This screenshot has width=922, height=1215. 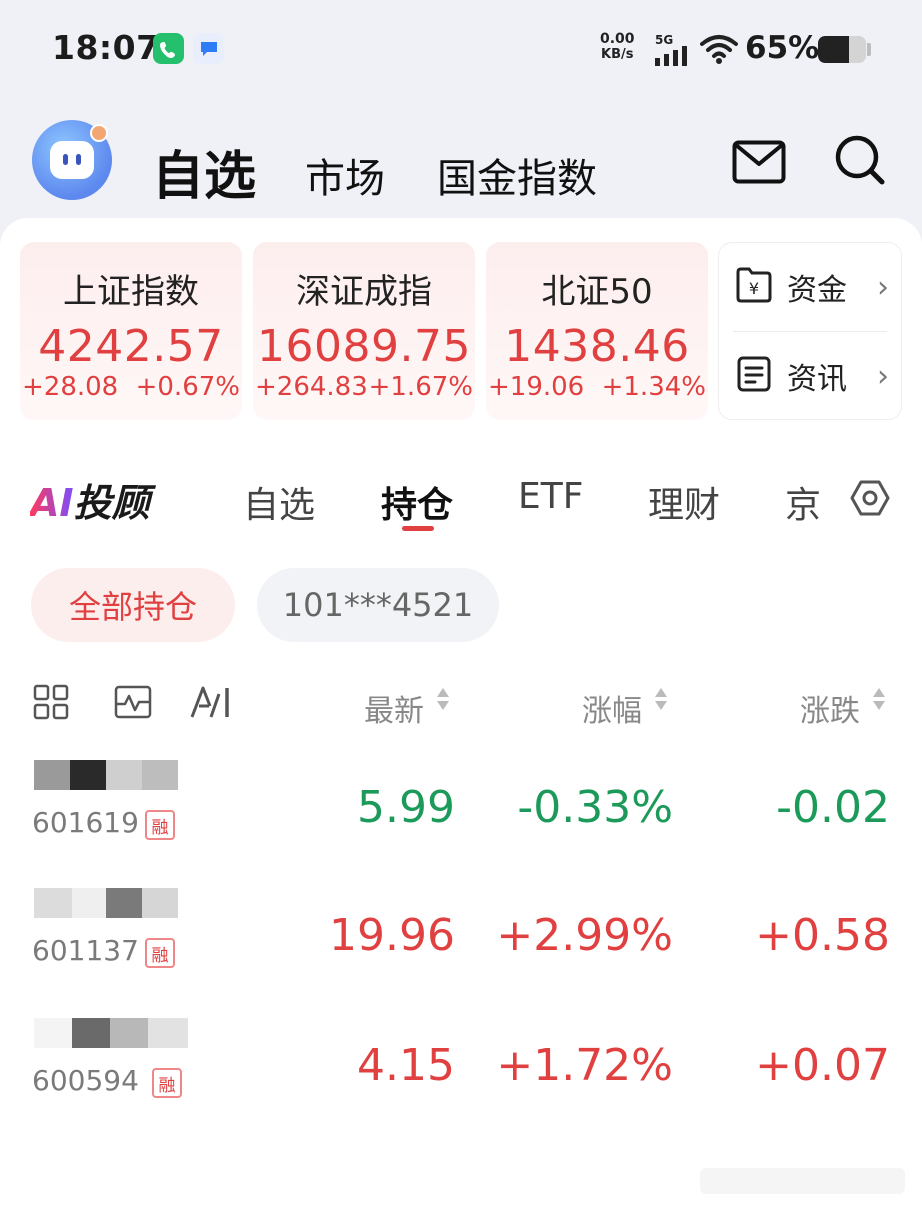 I want to click on clock: 18:07, so click(x=106, y=47).